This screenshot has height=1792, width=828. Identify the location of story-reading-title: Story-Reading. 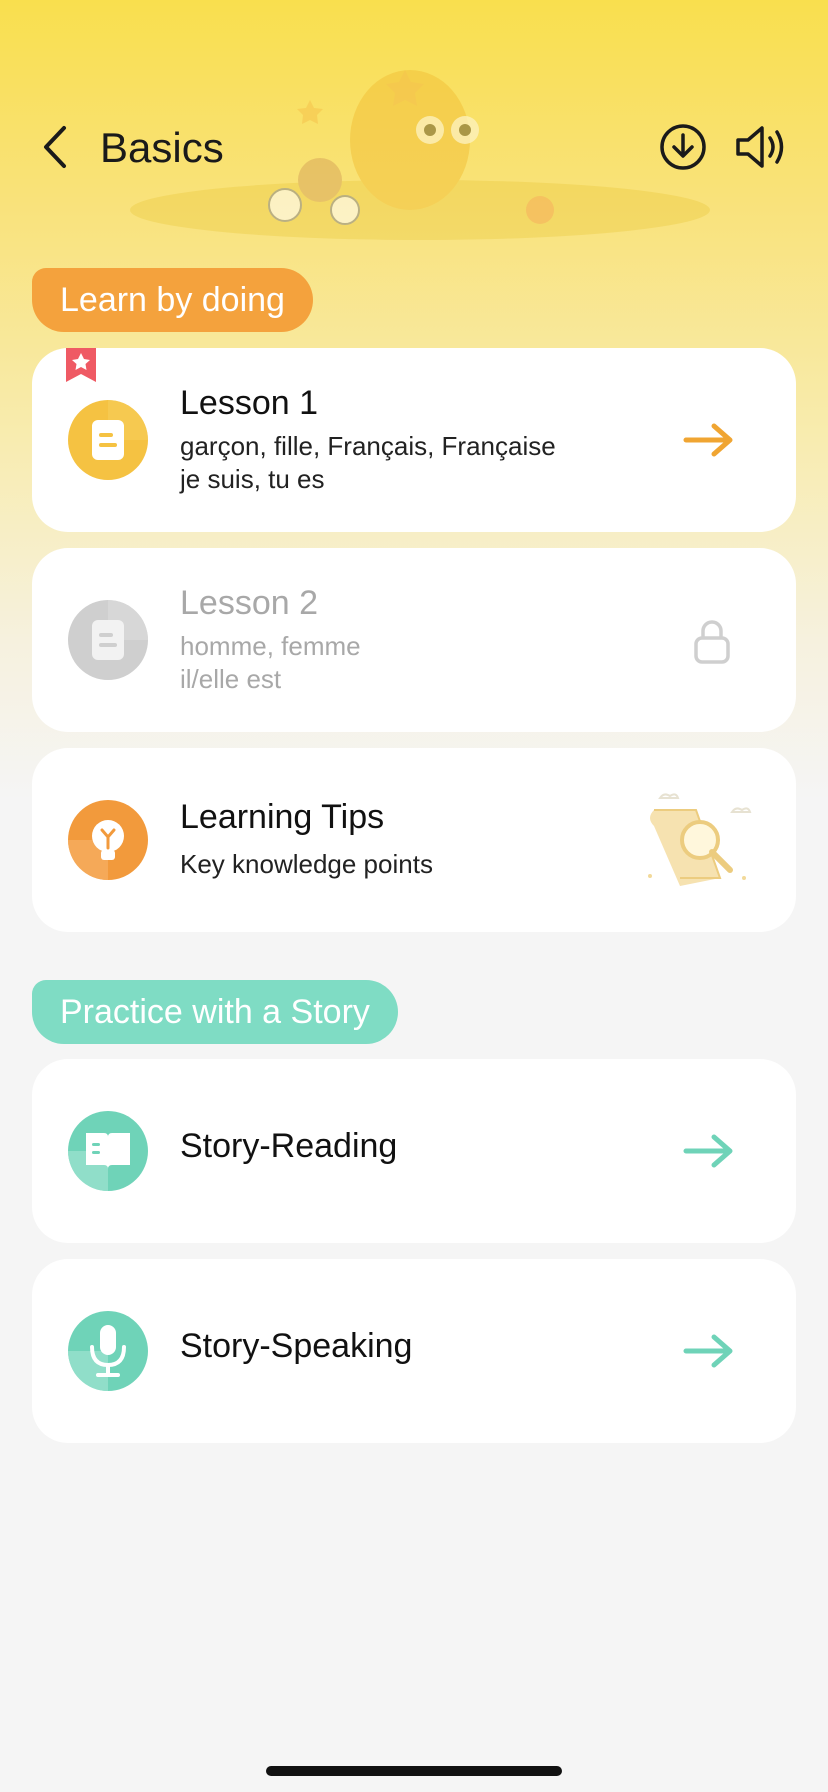
(289, 1146).